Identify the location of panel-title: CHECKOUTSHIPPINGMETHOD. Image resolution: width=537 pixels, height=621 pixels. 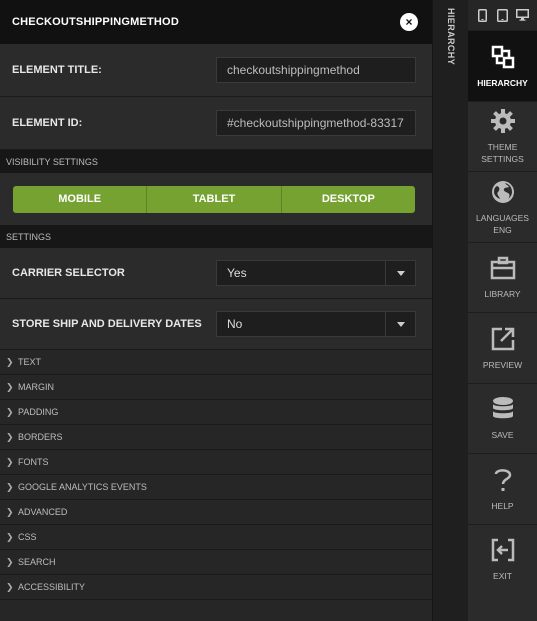
(95, 22).